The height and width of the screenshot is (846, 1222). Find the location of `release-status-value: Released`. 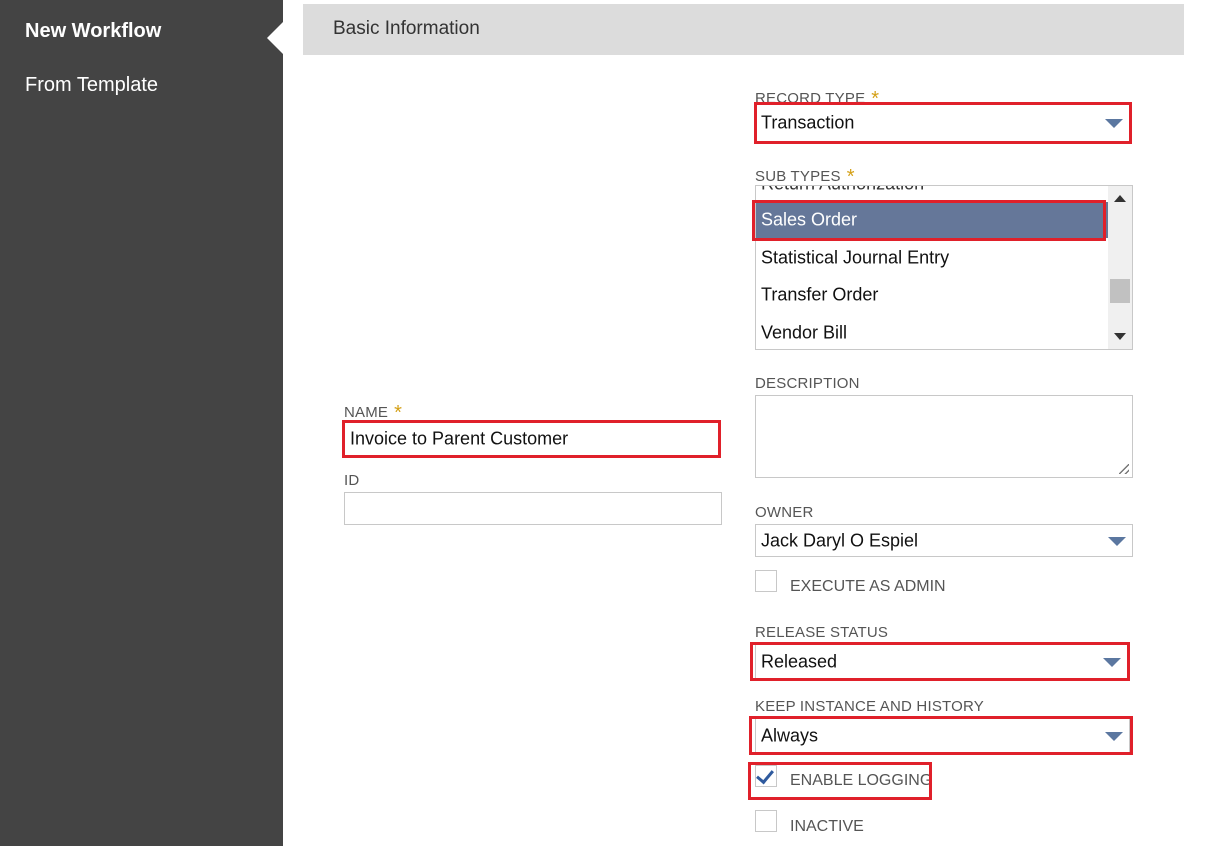

release-status-value: Released is located at coordinates (799, 661).